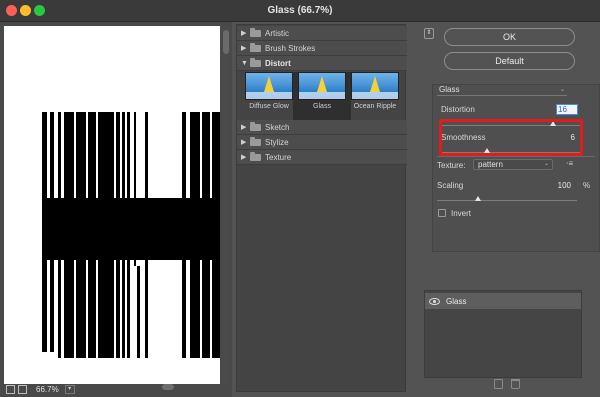 This screenshot has height=397, width=600. What do you see at coordinates (375, 106) in the screenshot?
I see `thumbnail-label: Ocean Ripple` at bounding box center [375, 106].